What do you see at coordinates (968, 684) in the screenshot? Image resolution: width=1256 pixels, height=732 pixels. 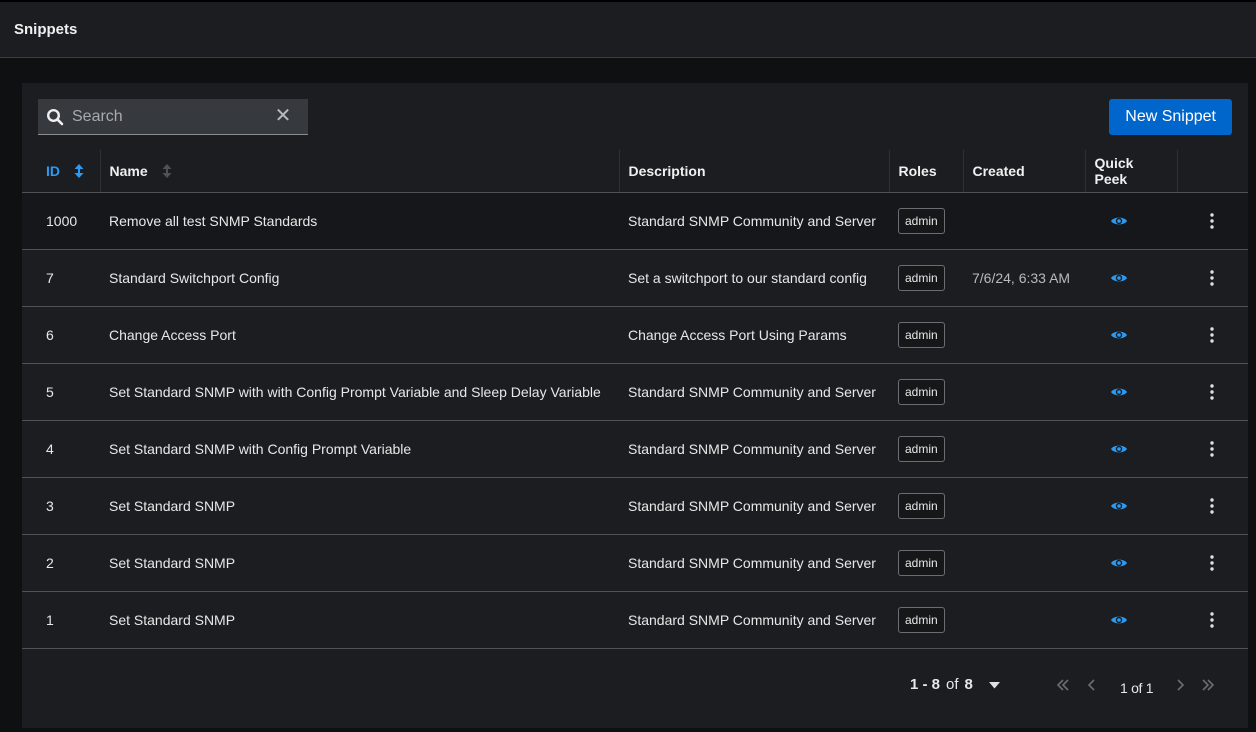 I see `pagination-total: 8` at bounding box center [968, 684].